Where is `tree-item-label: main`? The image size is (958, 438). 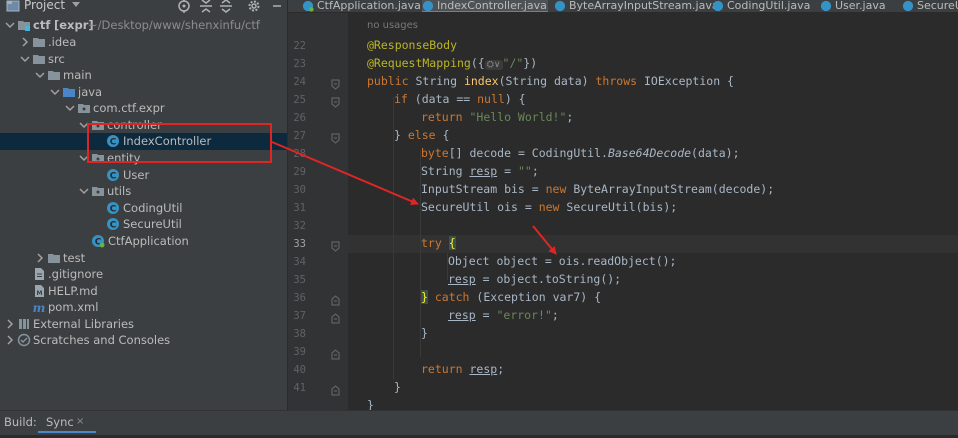
tree-item-label: main is located at coordinates (77, 75).